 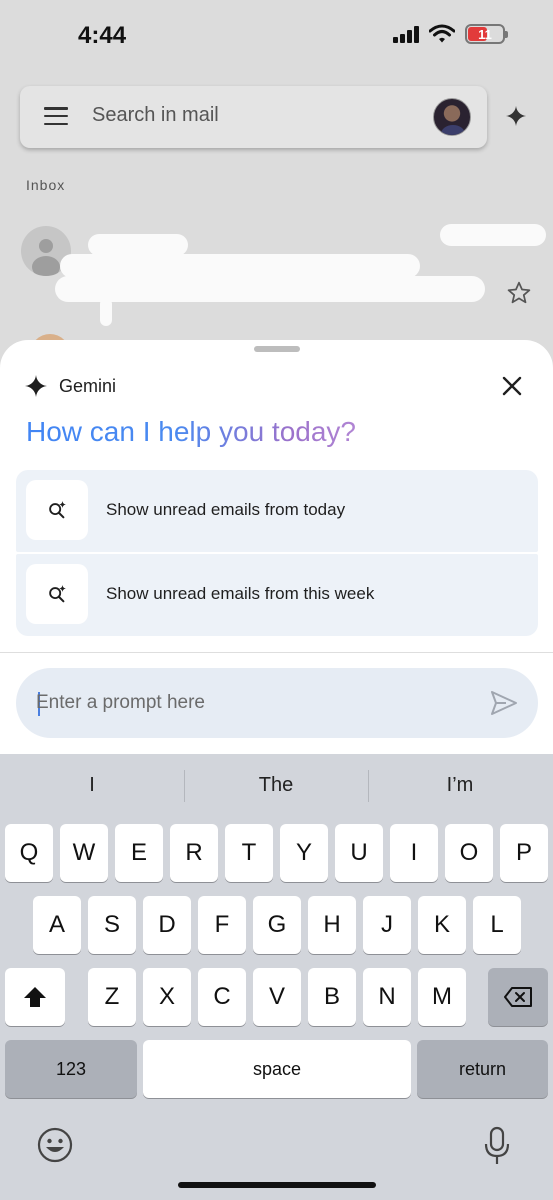 What do you see at coordinates (497, 925) in the screenshot?
I see `key-l: L` at bounding box center [497, 925].